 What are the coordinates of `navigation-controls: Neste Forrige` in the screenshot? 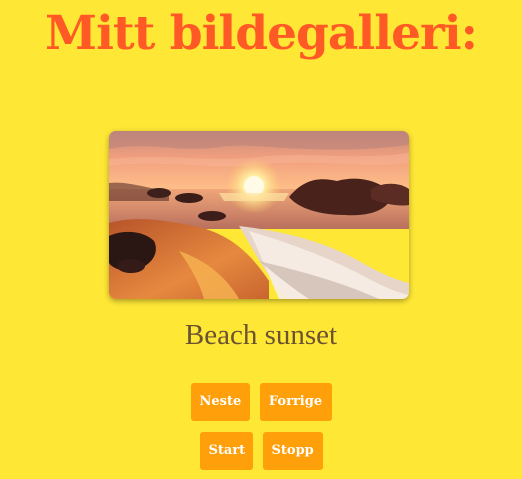 It's located at (261, 402).